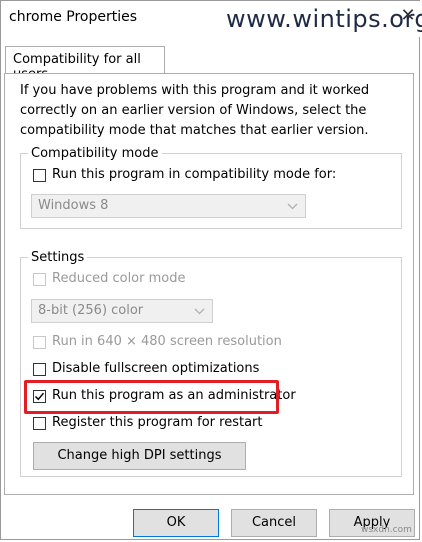 The width and height of the screenshot is (422, 542). I want to click on disable-fullscreen-label: Disable fullscreen optimizations, so click(155, 368).